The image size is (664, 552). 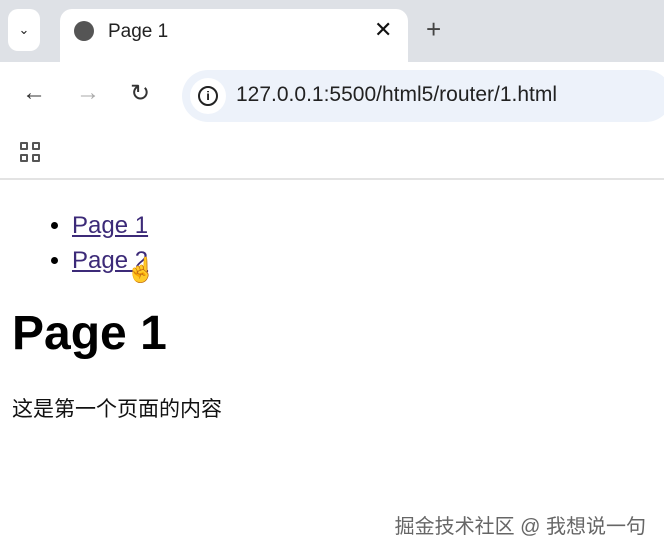 What do you see at coordinates (362, 260) in the screenshot?
I see `list-item: Page 2` at bounding box center [362, 260].